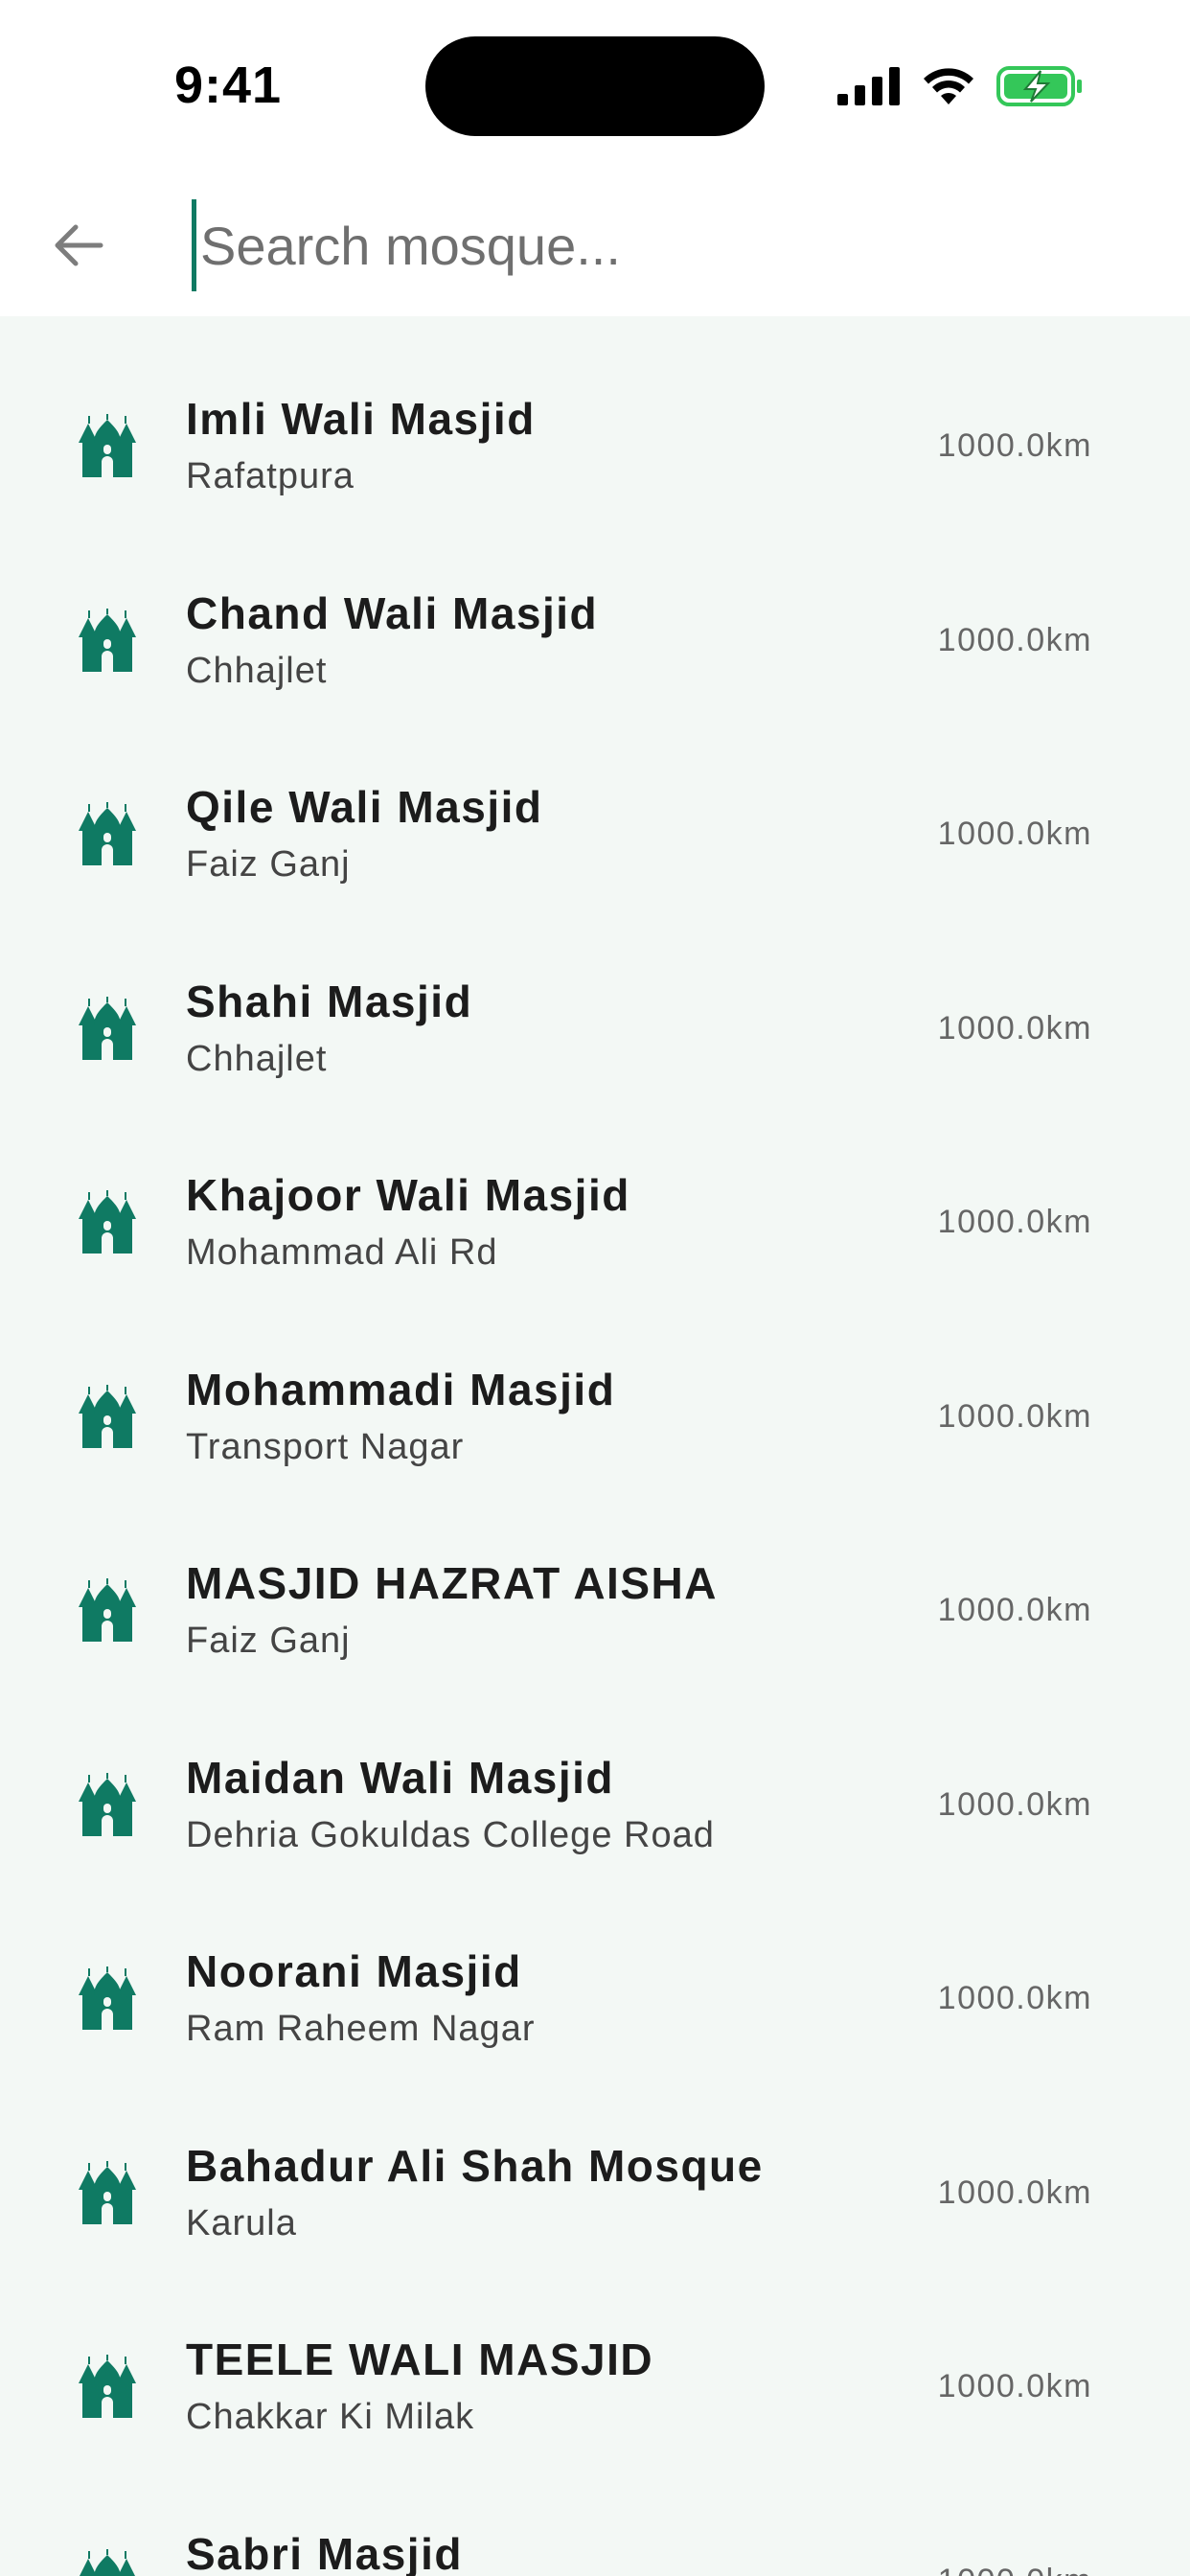 This screenshot has height=2576, width=1190. Describe the element at coordinates (595, 996) in the screenshot. I see `mosque-list-item: Shahi Masjid Chhajlet 1000.0km` at that location.